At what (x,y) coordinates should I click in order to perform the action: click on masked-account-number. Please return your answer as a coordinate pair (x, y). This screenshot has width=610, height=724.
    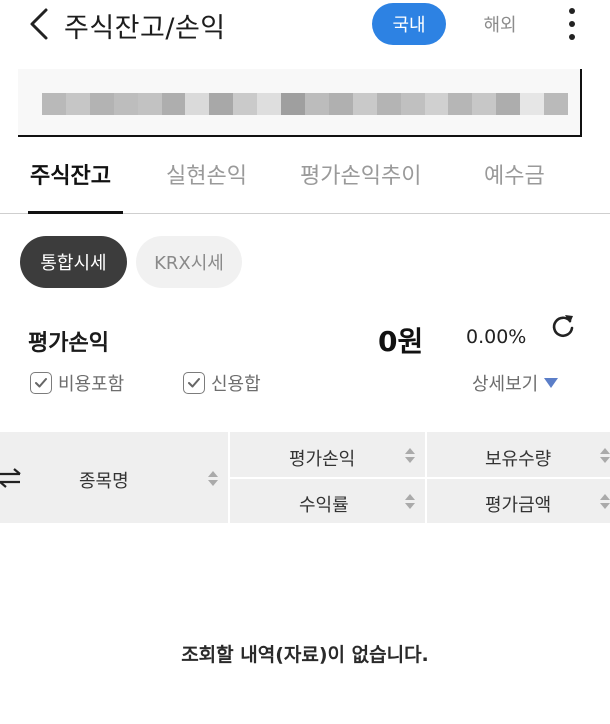
    Looking at the image, I should click on (305, 104).